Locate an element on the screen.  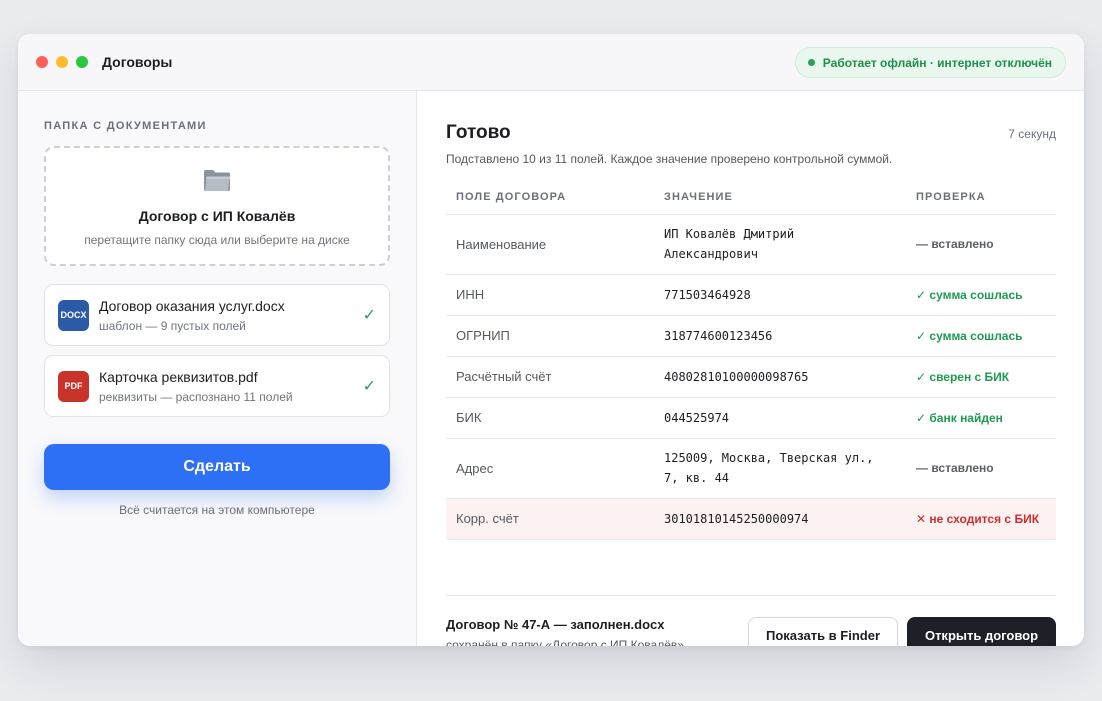
offline-status-text: Работает офлайн · интернет отключён is located at coordinates (937, 62).